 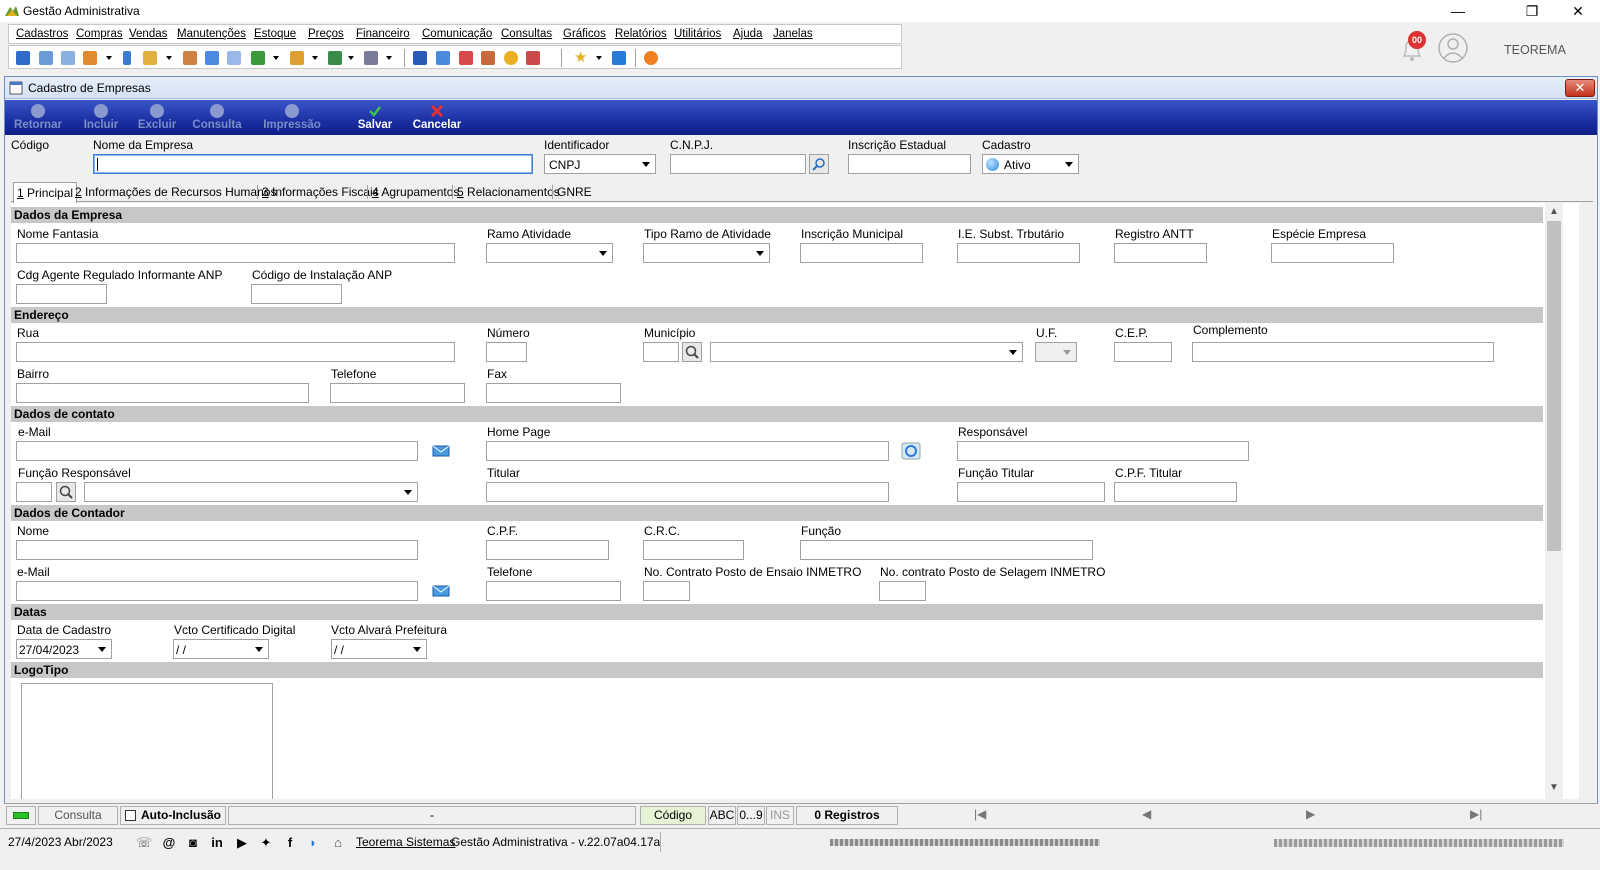 What do you see at coordinates (661, 352) in the screenshot?
I see `municipio-code-input` at bounding box center [661, 352].